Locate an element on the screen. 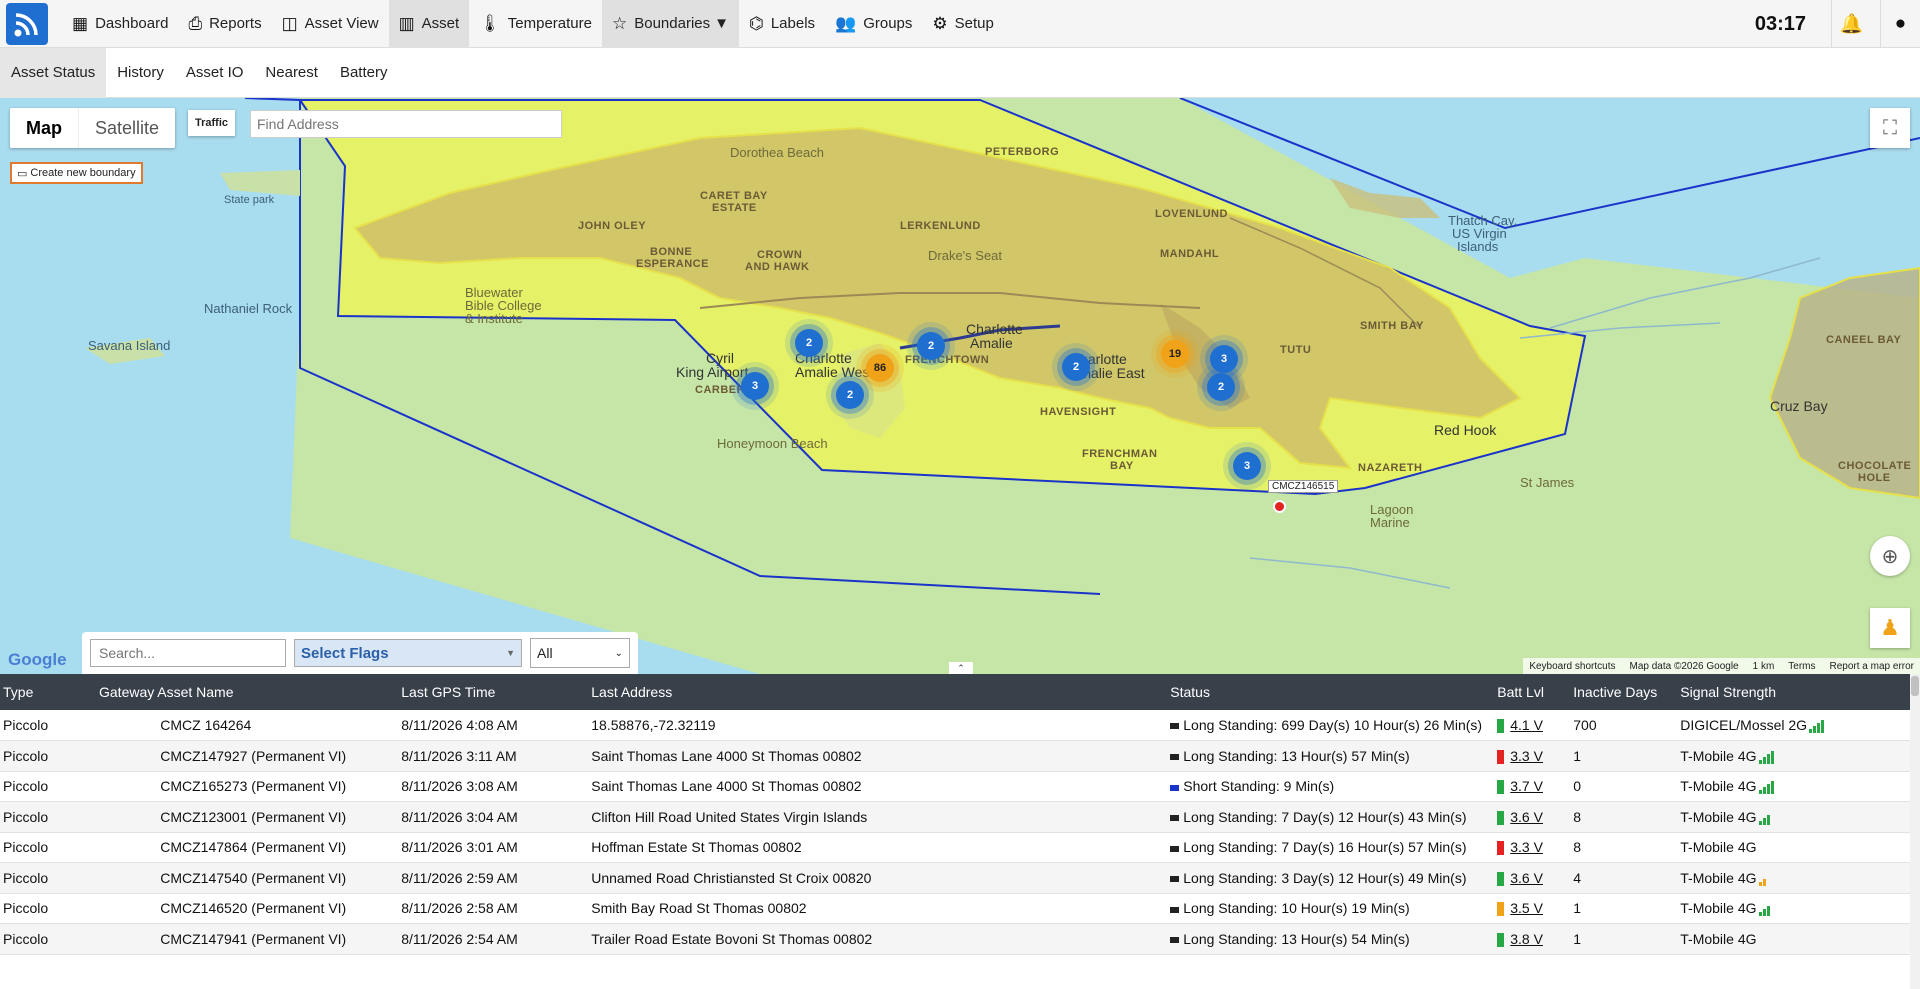 This screenshot has height=989, width=1920. cell-asset-name: CMCZ147540 (Permanent VI) is located at coordinates (278, 878).